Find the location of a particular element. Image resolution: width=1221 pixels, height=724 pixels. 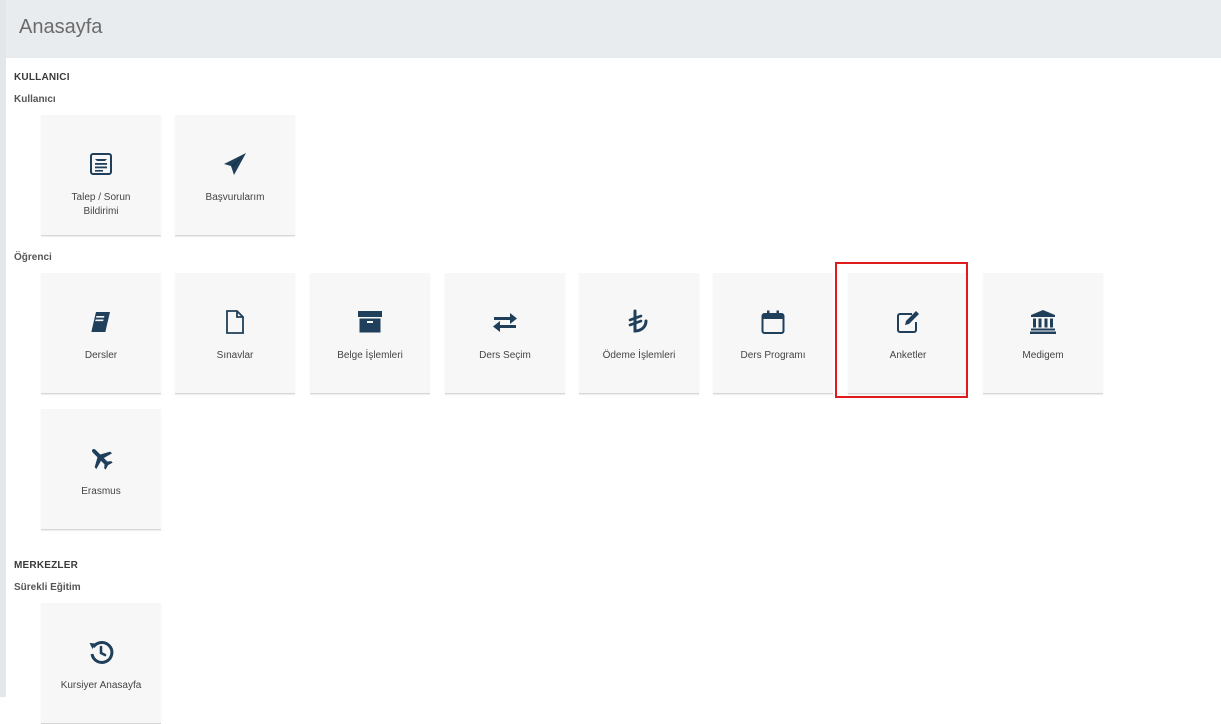

tile-label: Erasmus is located at coordinates (101, 491).